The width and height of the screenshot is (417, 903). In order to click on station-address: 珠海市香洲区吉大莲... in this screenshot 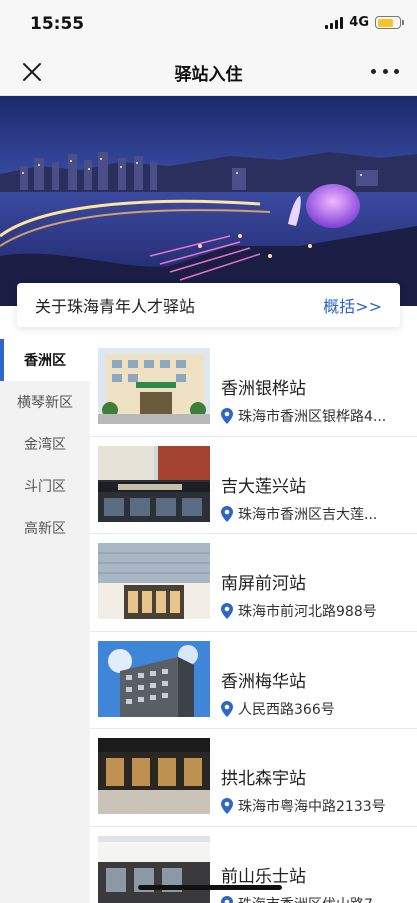, I will do `click(316, 514)`.